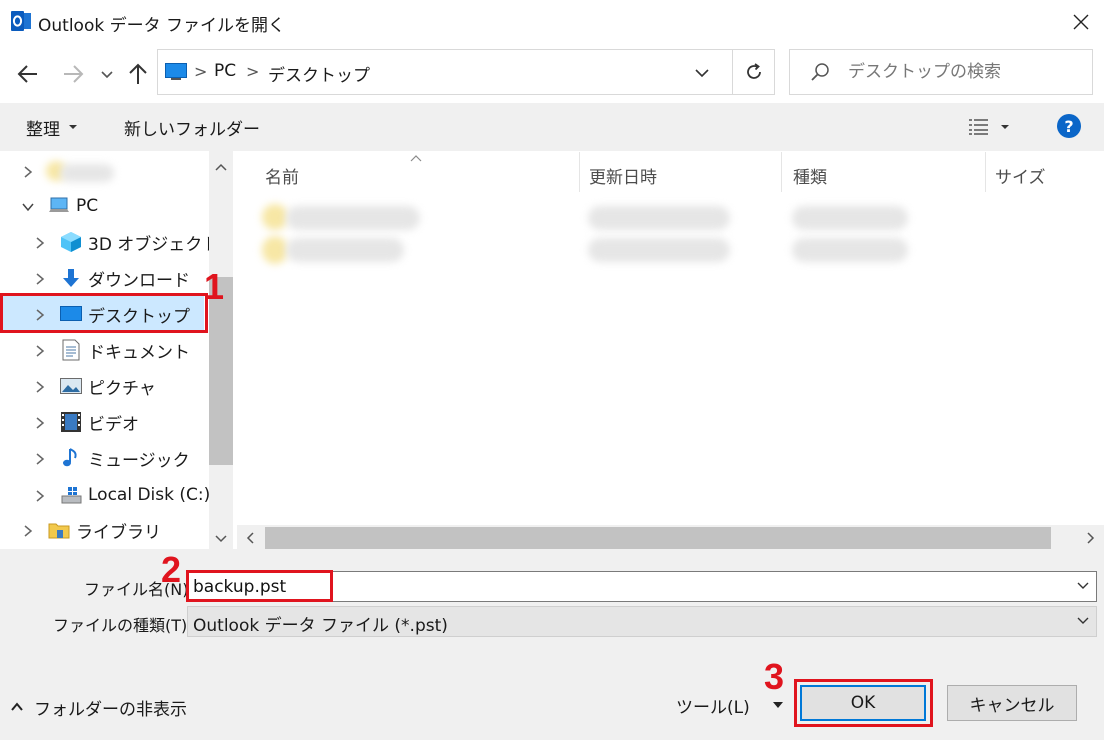 This screenshot has height=740, width=1104. Describe the element at coordinates (1020, 175) in the screenshot. I see `column-size: サイズ` at that location.